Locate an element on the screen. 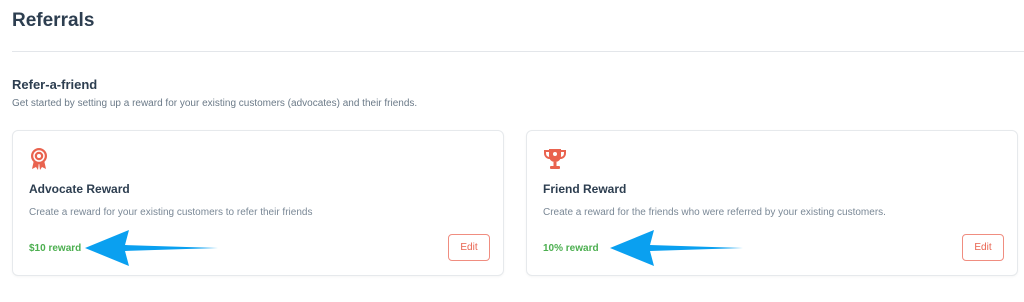 This screenshot has height=302, width=1024. trophy-icon is located at coordinates (554, 159).